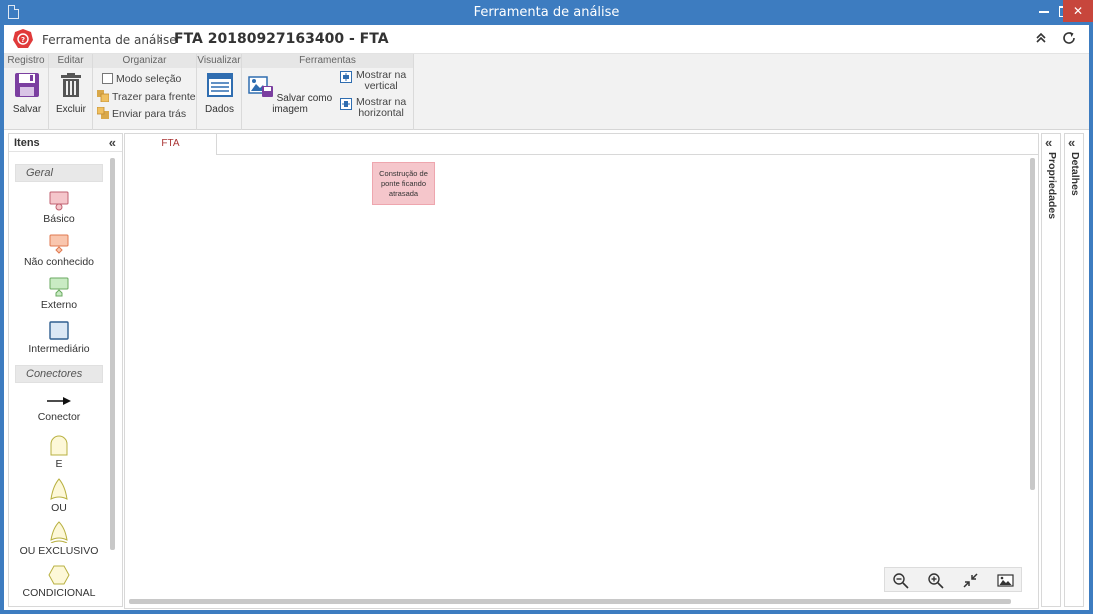 The width and height of the screenshot is (1093, 614). What do you see at coordinates (346, 104) in the screenshot?
I see `horizontal-layout-icon` at bounding box center [346, 104].